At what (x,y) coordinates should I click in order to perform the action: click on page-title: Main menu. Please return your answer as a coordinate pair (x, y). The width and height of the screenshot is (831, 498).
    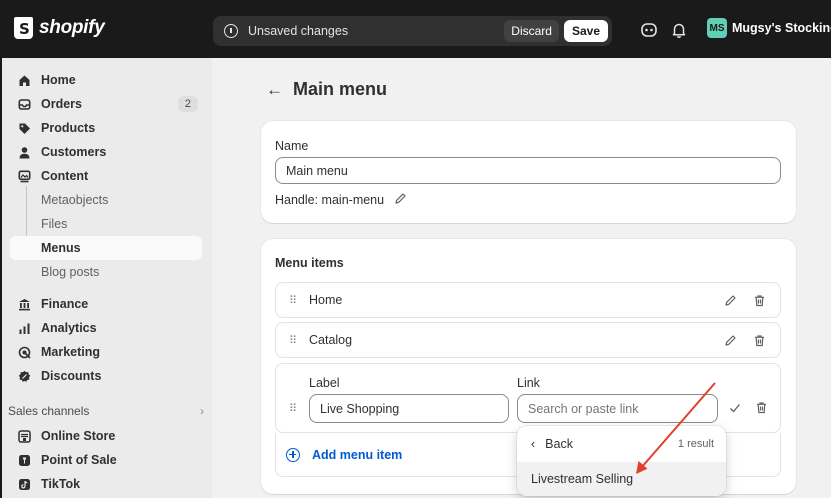
    Looking at the image, I should click on (340, 89).